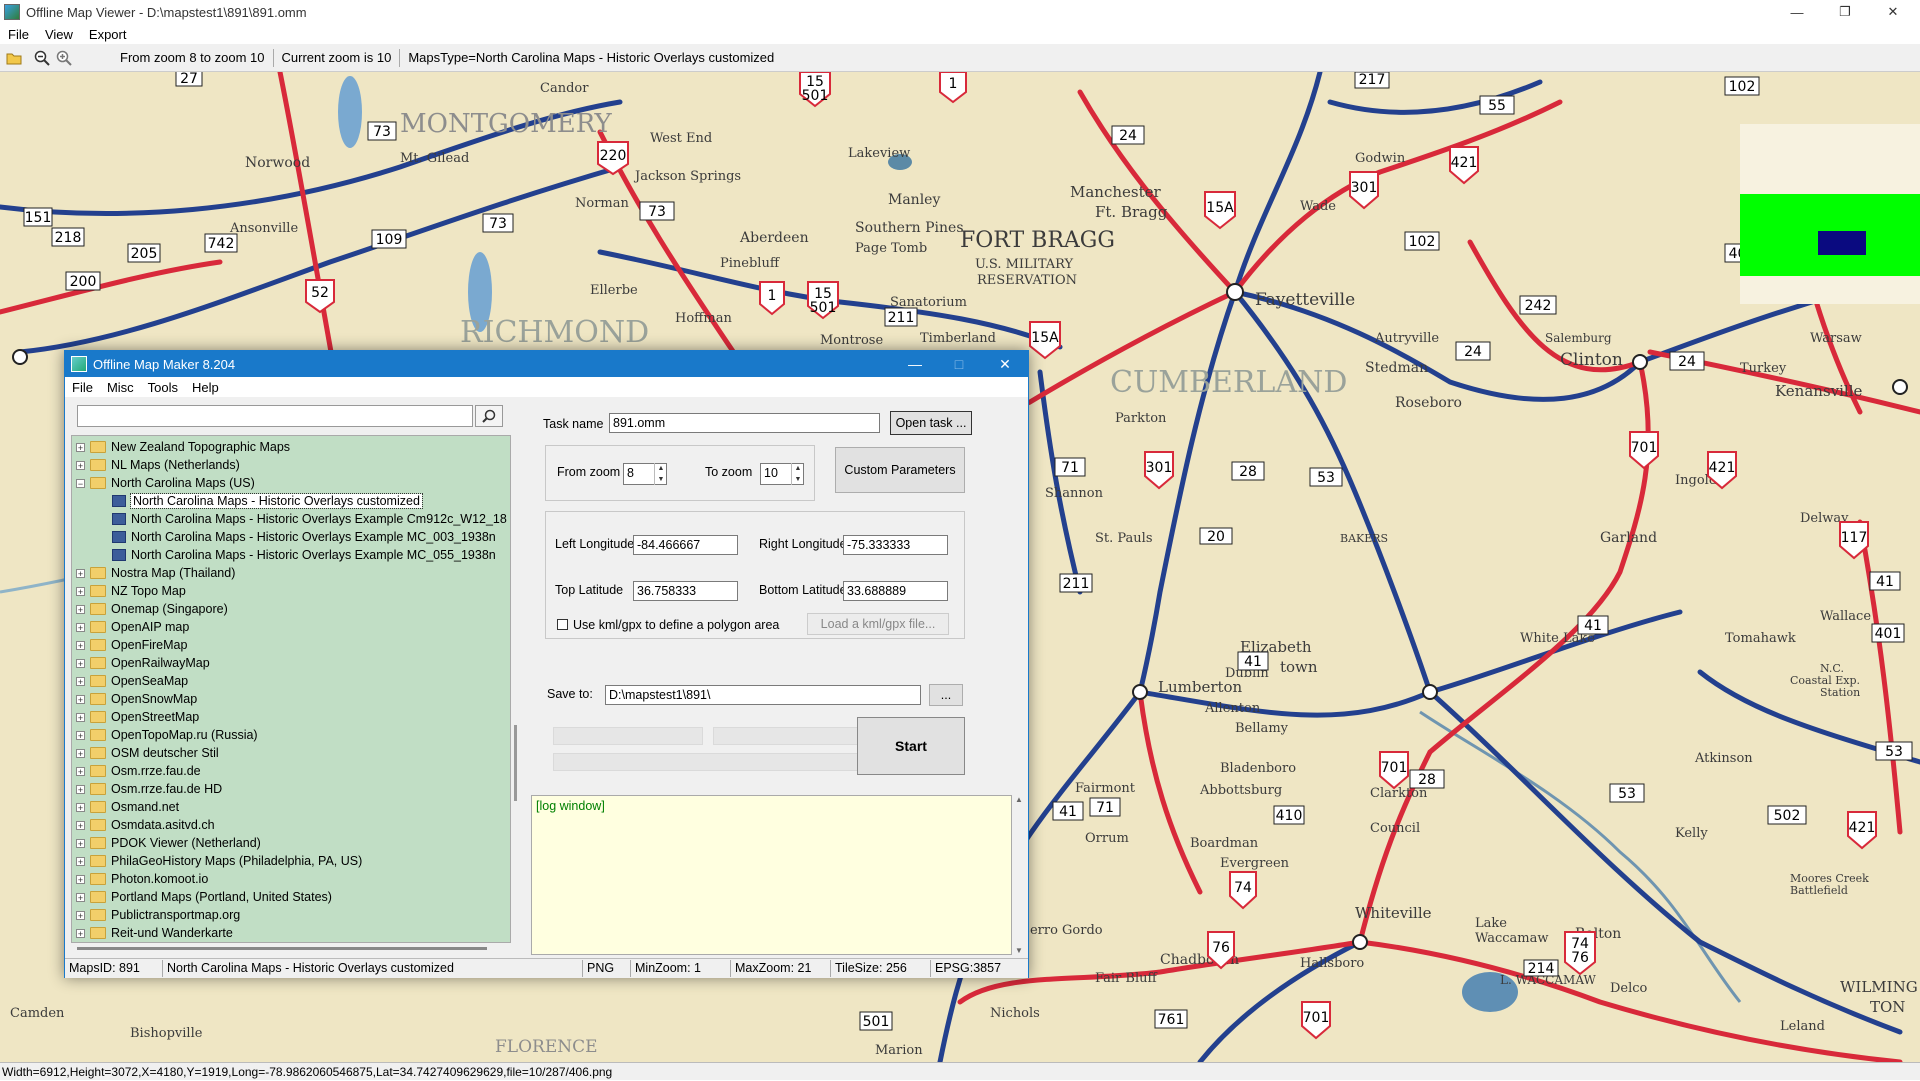  I want to click on dialog-titlebar: Offline Map Maker 8.204 — □ ✕, so click(546, 364).